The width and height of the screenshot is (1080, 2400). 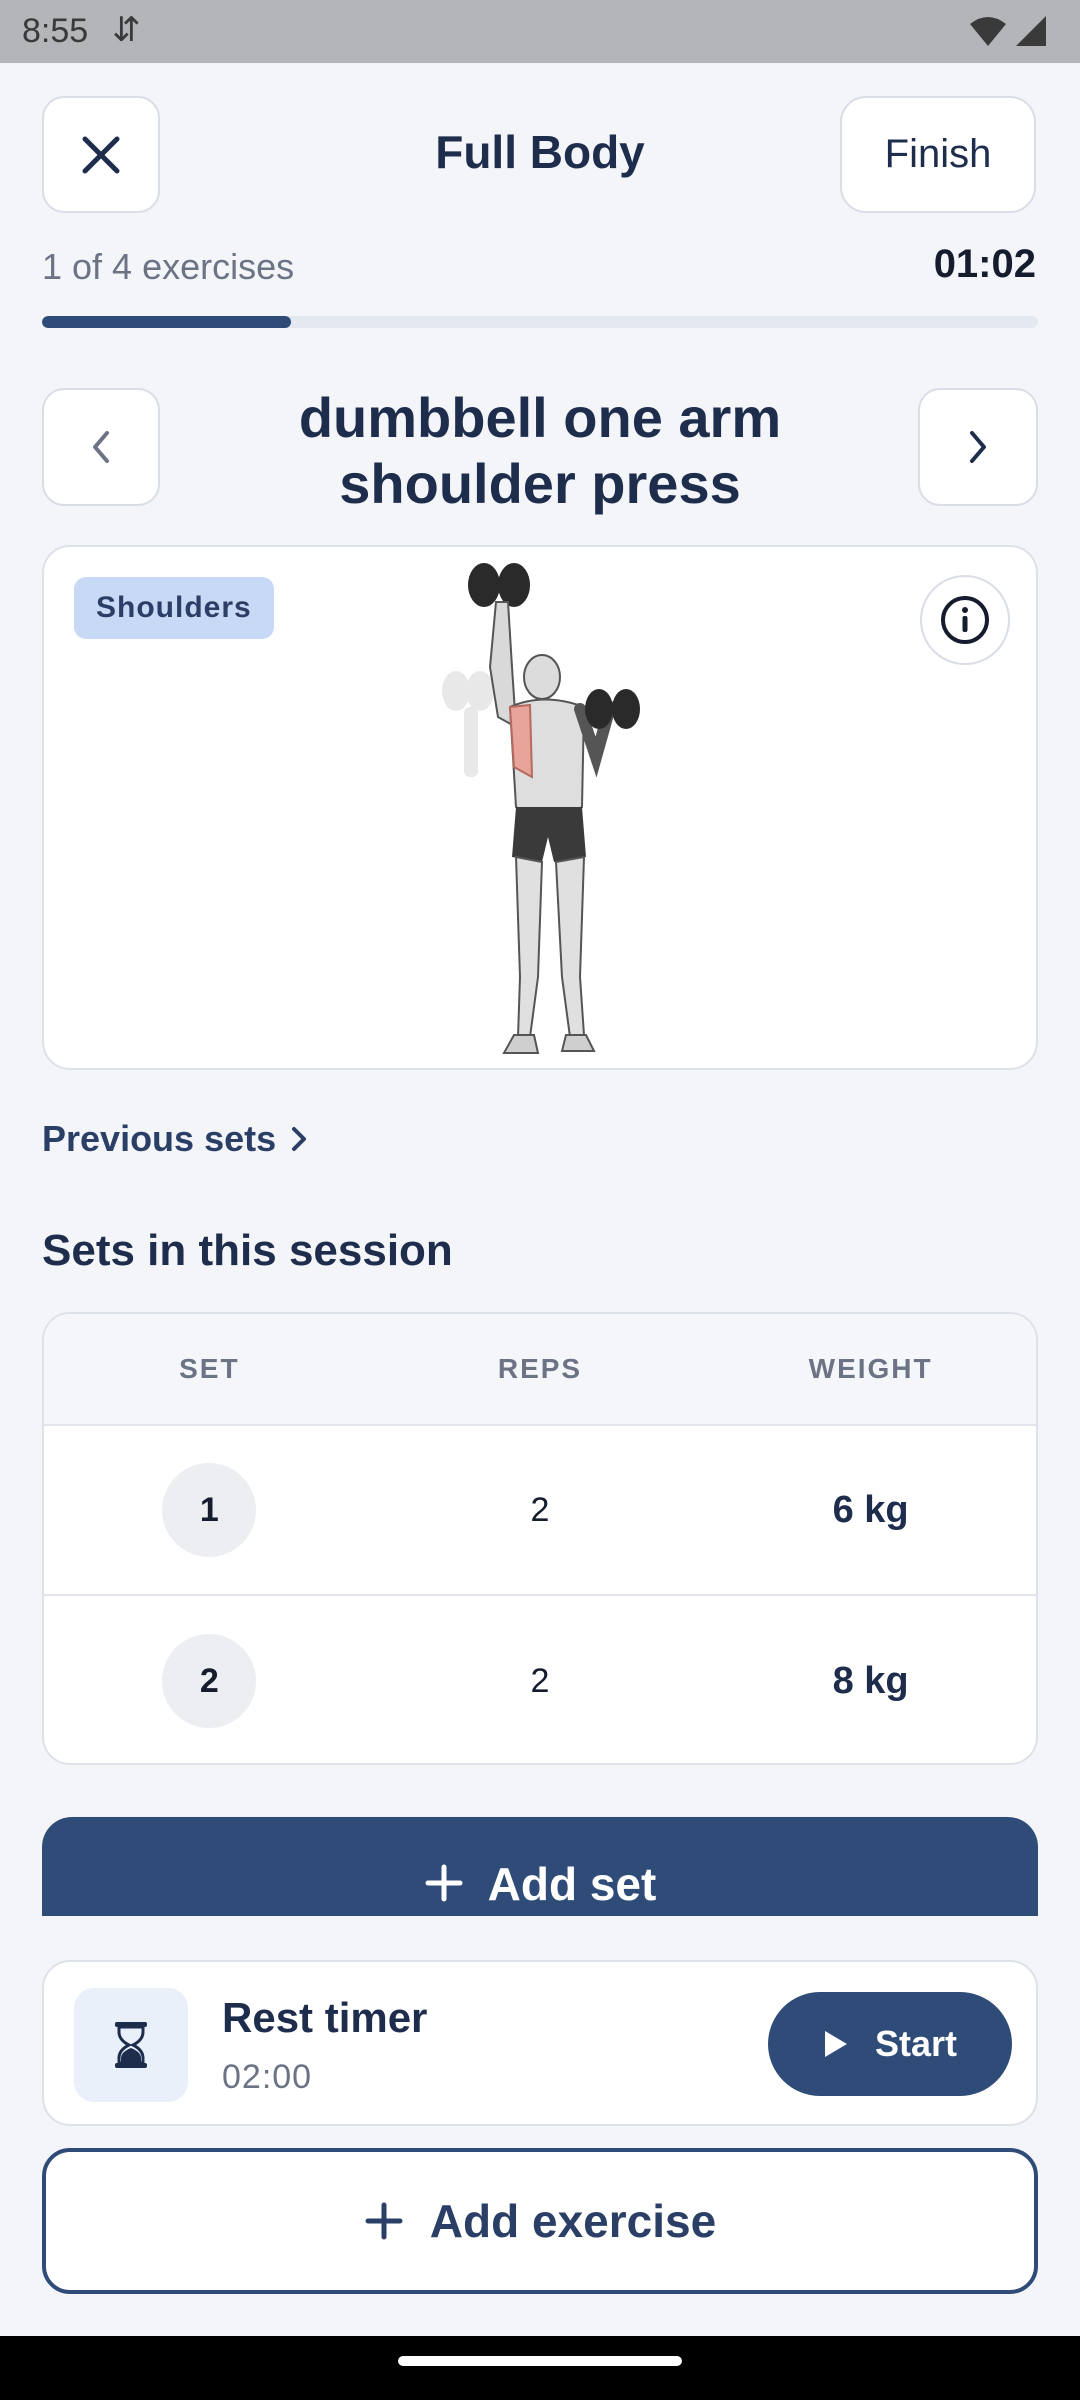 What do you see at coordinates (870, 1368) in the screenshot?
I see `column-header-weight: WEIGHT` at bounding box center [870, 1368].